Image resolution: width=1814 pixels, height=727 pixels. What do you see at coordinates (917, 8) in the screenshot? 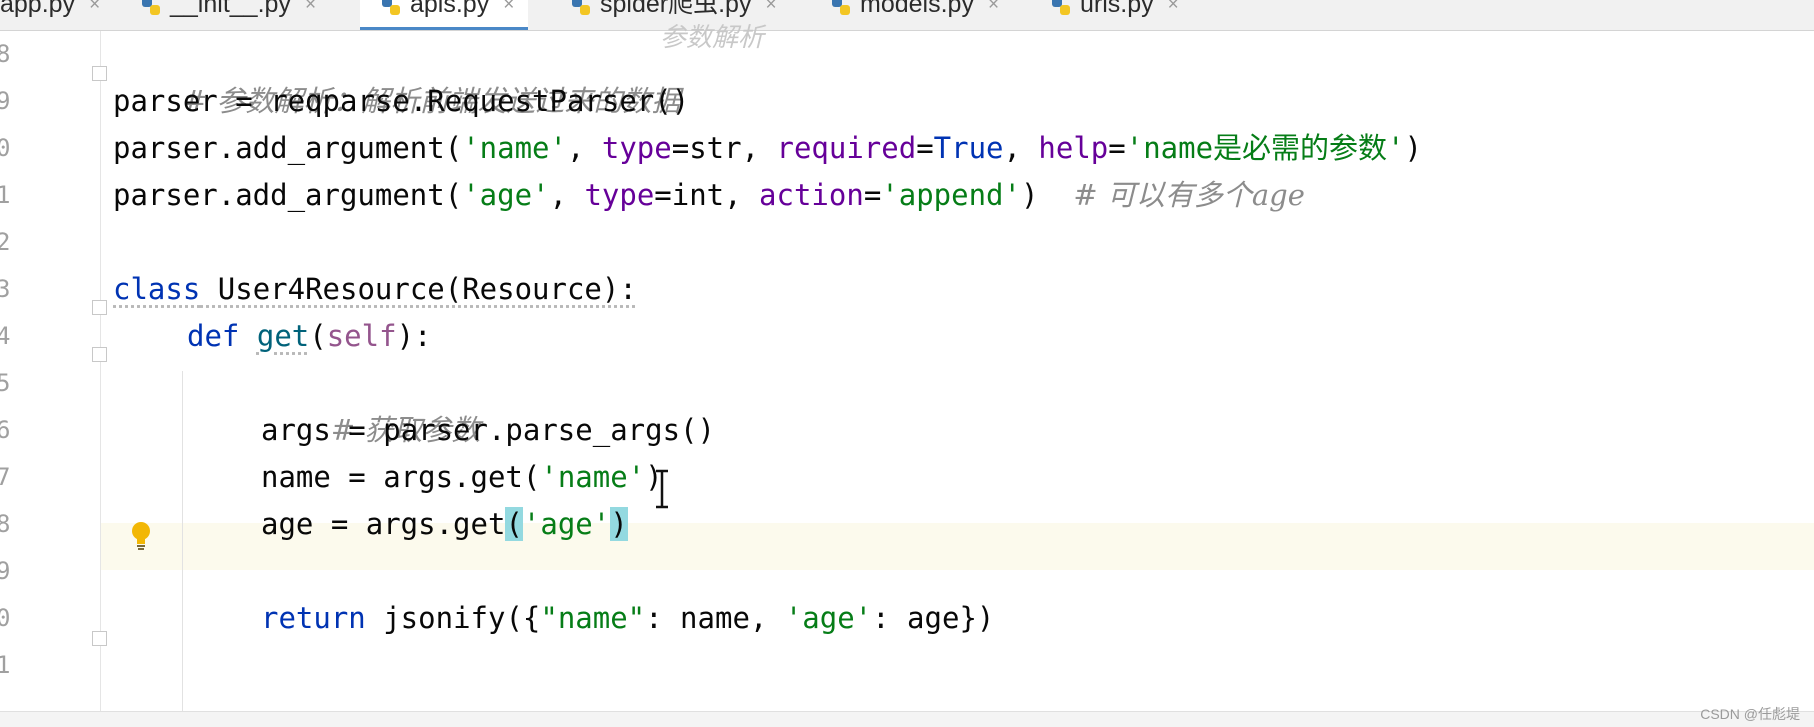
I see `tab-label: models.py` at bounding box center [917, 8].